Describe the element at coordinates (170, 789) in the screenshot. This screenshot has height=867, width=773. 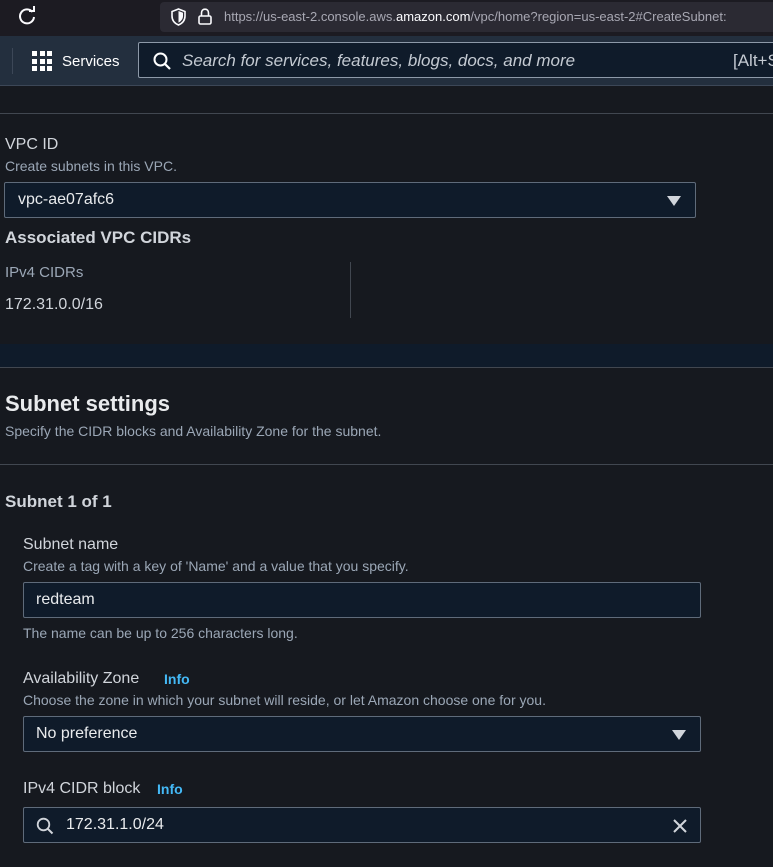
I see `ipv4-cidr-block-info-link: Info` at that location.